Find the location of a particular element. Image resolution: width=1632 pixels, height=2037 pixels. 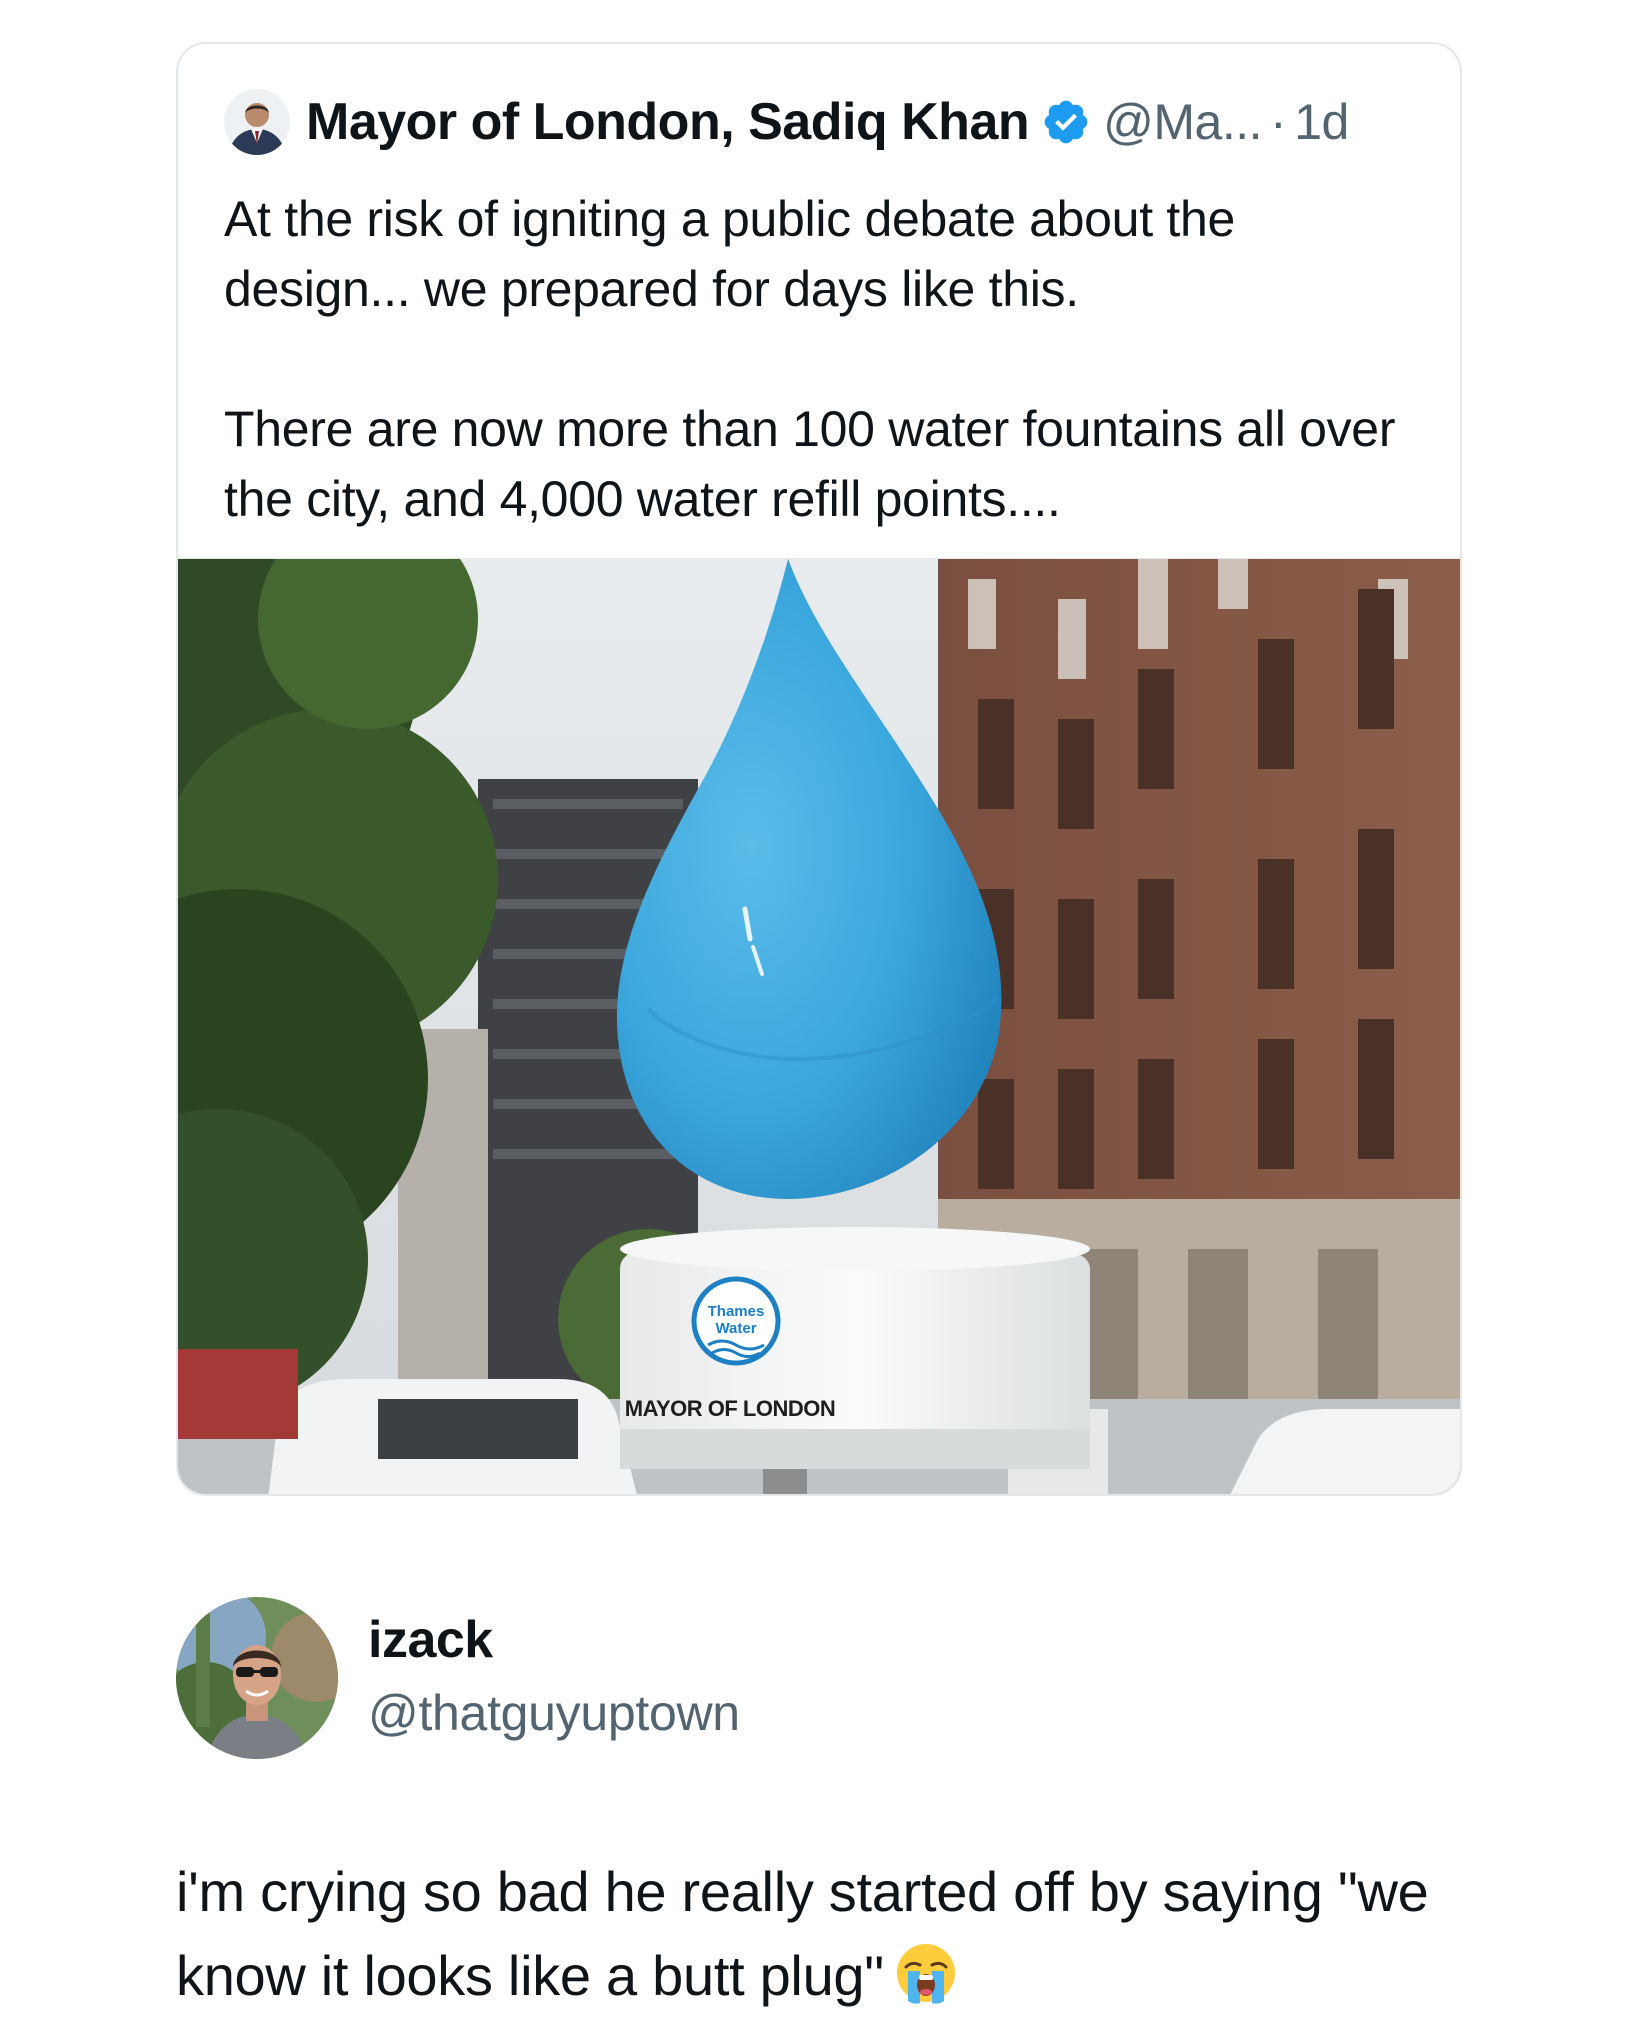

reply-avatar is located at coordinates (257, 1678).